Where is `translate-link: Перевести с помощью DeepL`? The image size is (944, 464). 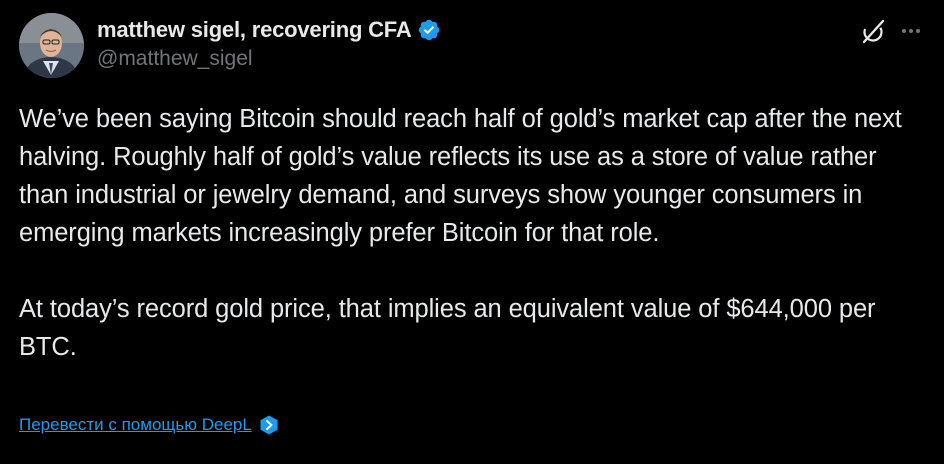
translate-link: Перевести с помощью DeepL is located at coordinates (135, 425).